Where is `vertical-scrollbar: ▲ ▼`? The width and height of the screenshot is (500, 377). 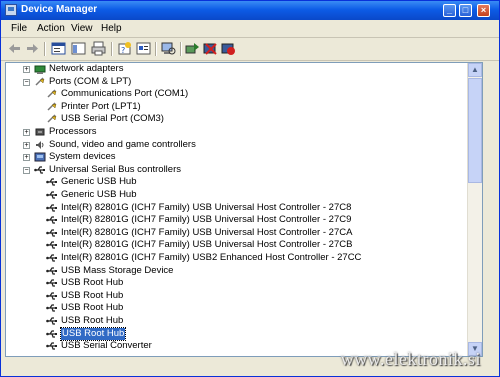 vertical-scrollbar: ▲ ▼ is located at coordinates (474, 209).